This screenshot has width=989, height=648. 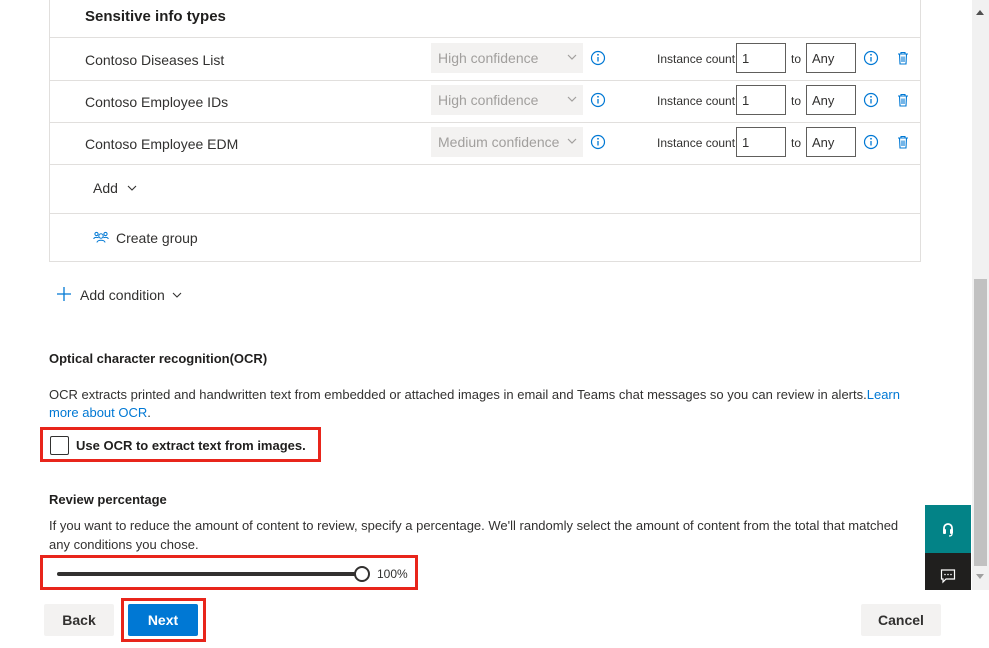 I want to click on vertical-scrollbar, so click(x=980, y=295).